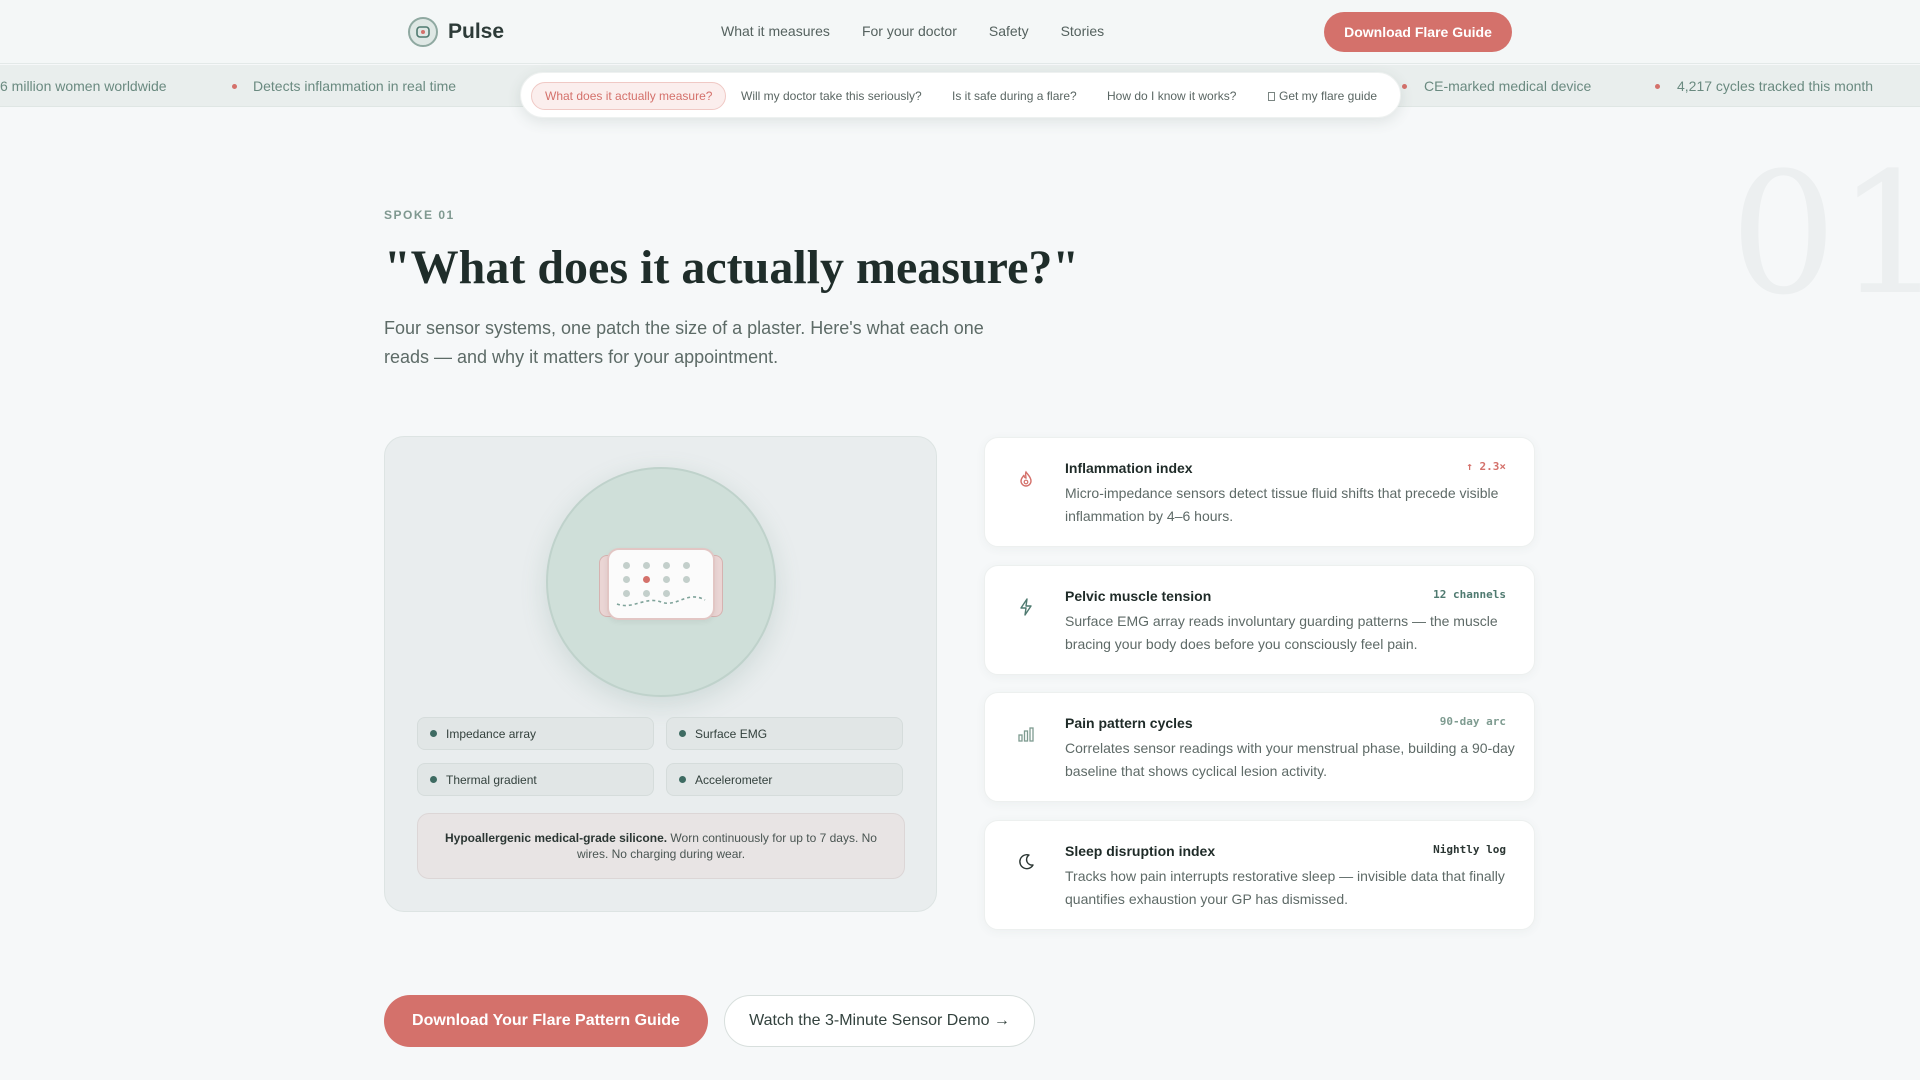 The width and height of the screenshot is (1920, 1080). Describe the element at coordinates (731, 733) in the screenshot. I see `sensor-chip-label: Surface EMG` at that location.